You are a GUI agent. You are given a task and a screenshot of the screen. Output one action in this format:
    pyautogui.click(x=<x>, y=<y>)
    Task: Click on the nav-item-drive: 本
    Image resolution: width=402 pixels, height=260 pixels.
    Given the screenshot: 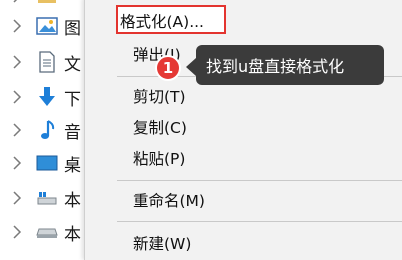 What is the action you would take?
    pyautogui.click(x=45, y=232)
    